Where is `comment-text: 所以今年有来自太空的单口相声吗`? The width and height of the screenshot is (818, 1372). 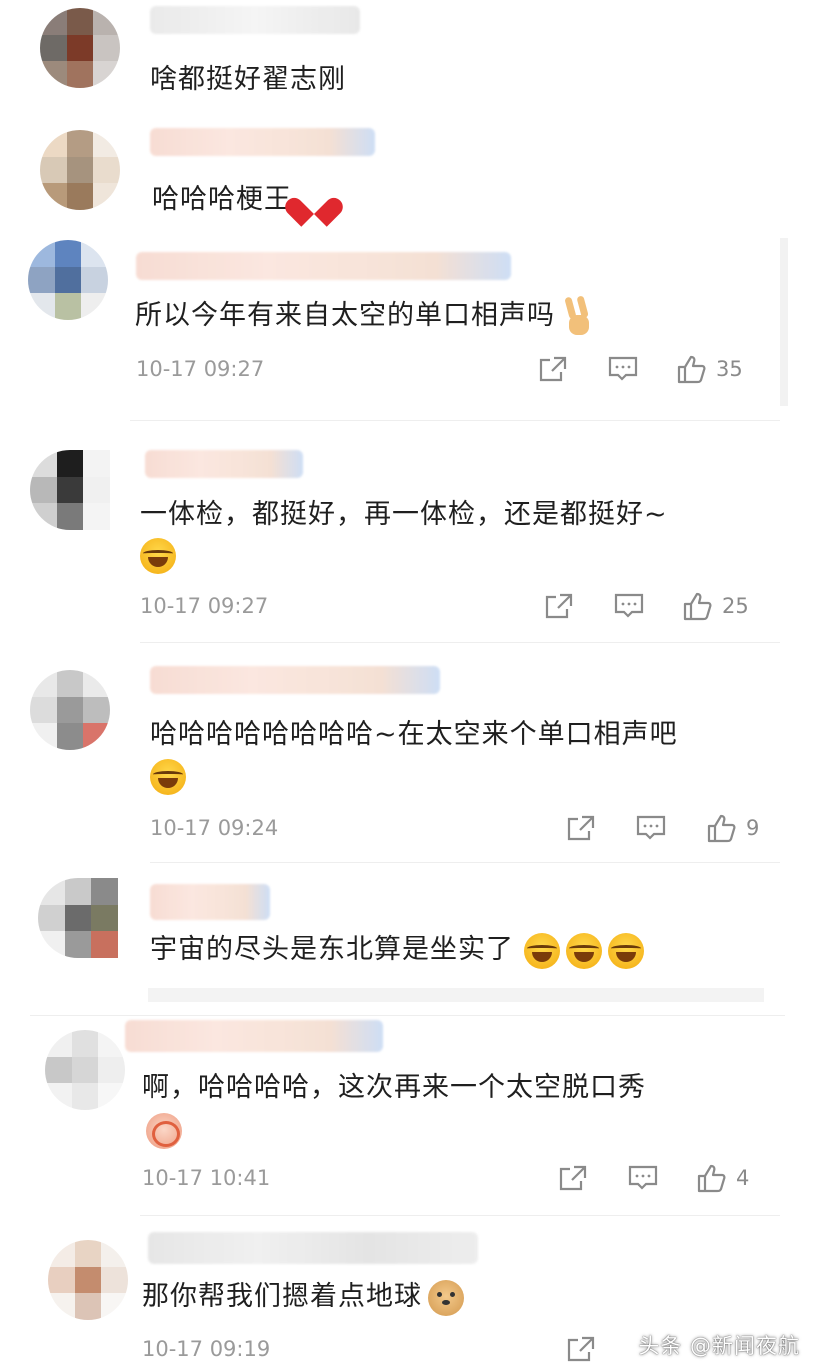
comment-text: 所以今年有来自太空的单口相声吗 is located at coordinates (363, 316).